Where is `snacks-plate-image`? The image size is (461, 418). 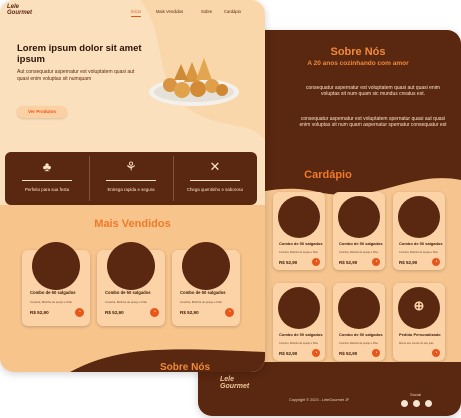
snacks-plate-image is located at coordinates (194, 82).